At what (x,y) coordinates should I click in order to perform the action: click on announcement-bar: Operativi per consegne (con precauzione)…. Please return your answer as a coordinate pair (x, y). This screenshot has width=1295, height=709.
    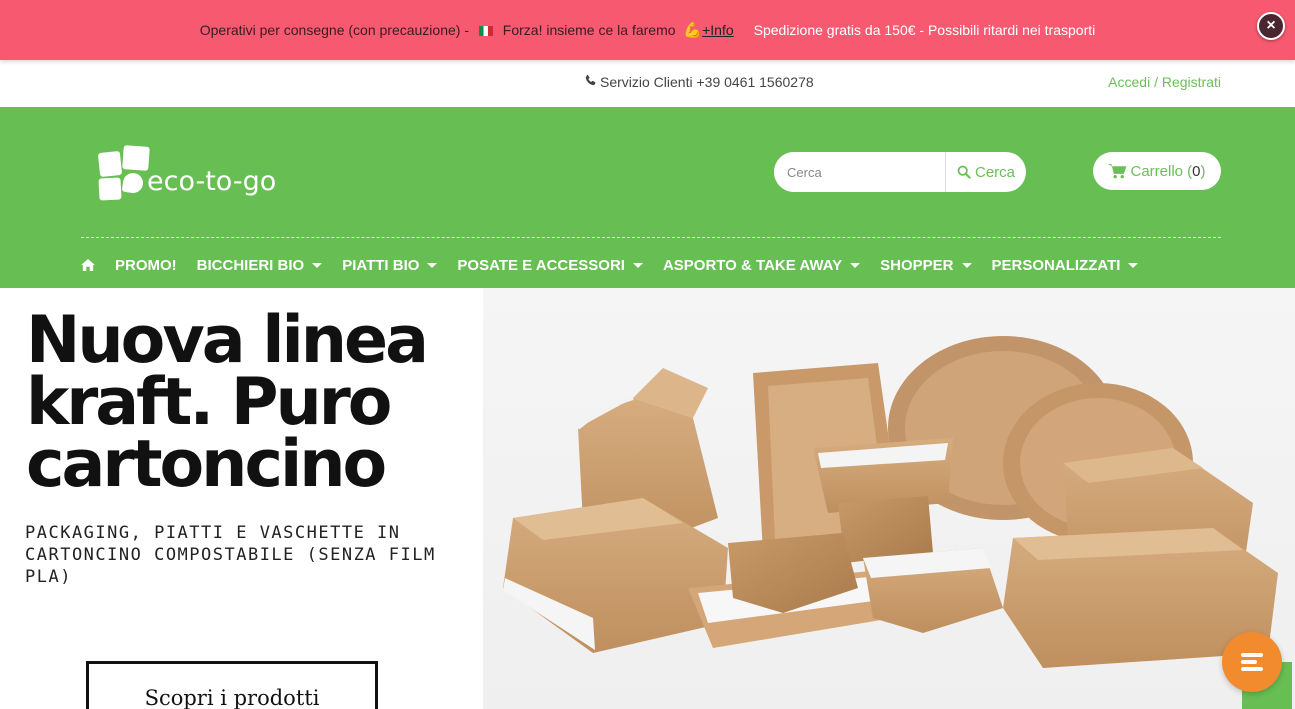
    Looking at the image, I should click on (647, 30).